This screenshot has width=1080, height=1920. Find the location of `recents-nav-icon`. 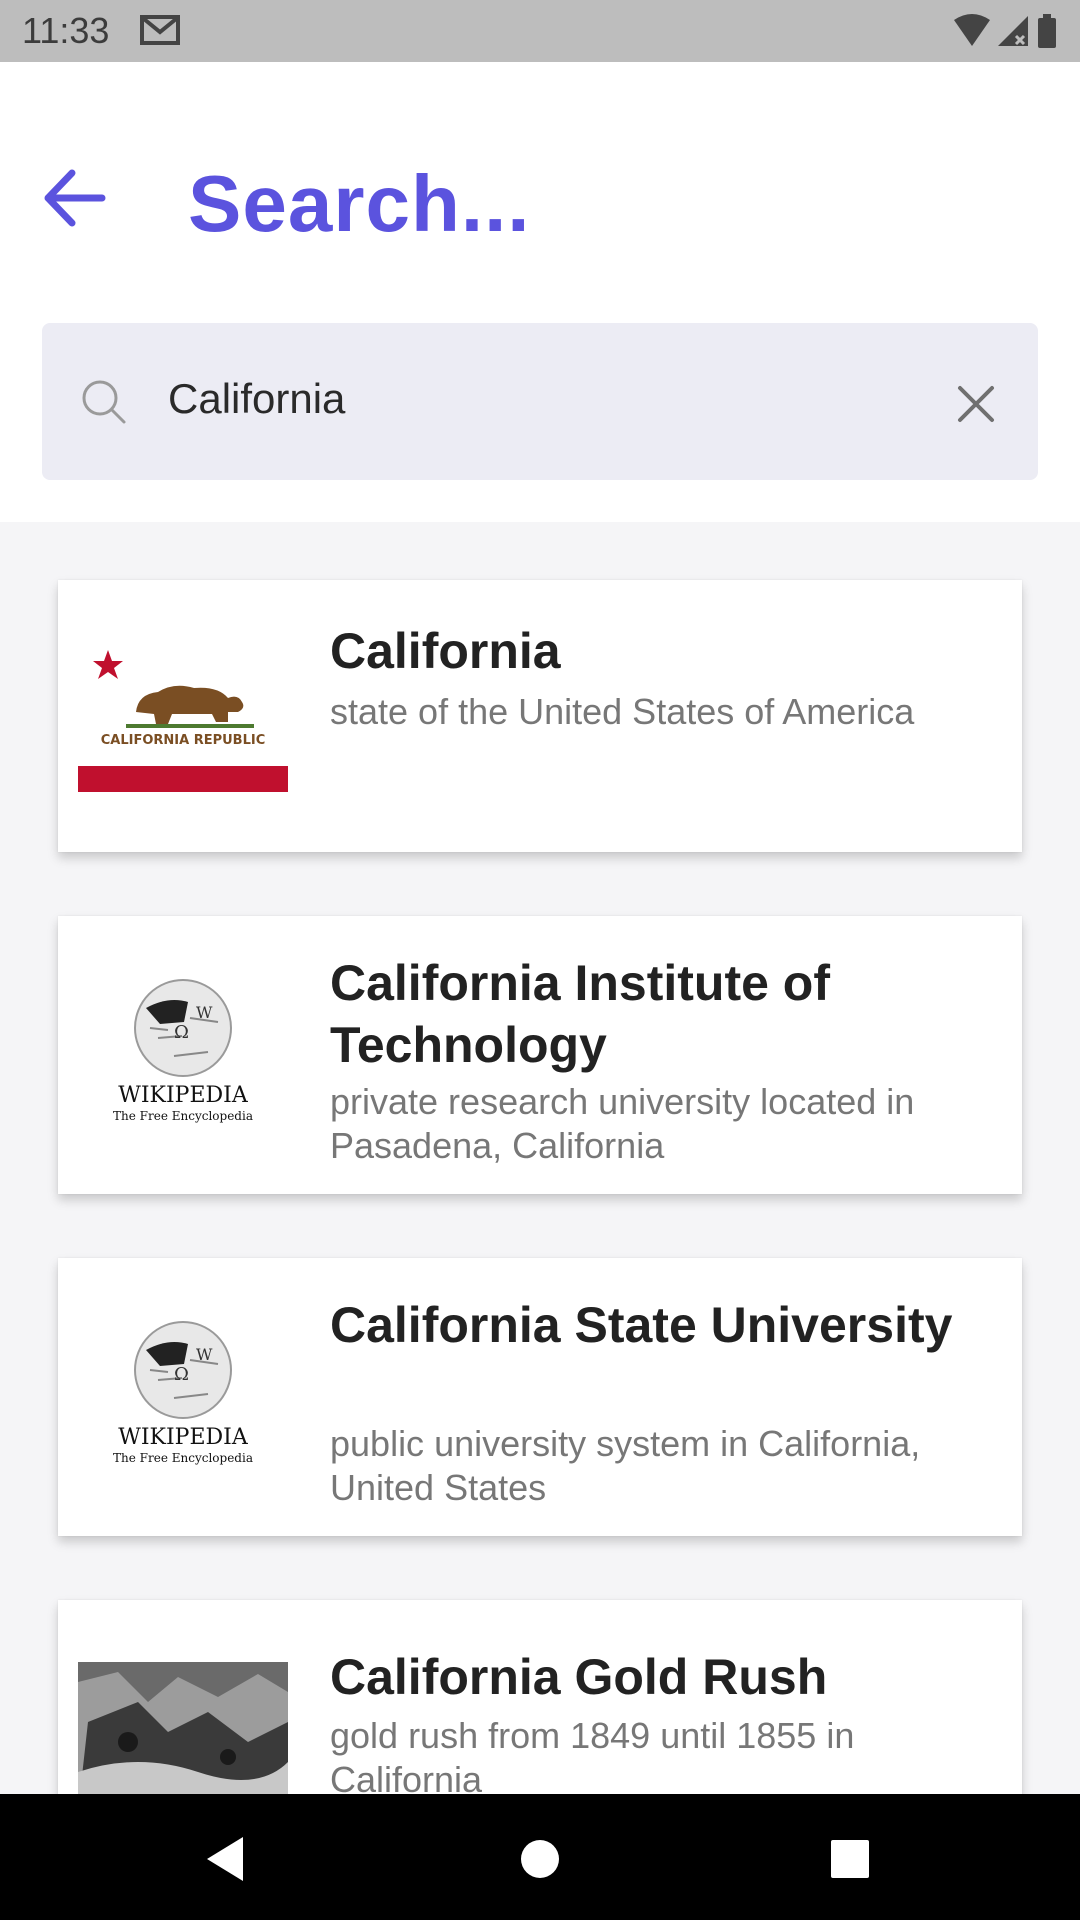

recents-nav-icon is located at coordinates (850, 1859).